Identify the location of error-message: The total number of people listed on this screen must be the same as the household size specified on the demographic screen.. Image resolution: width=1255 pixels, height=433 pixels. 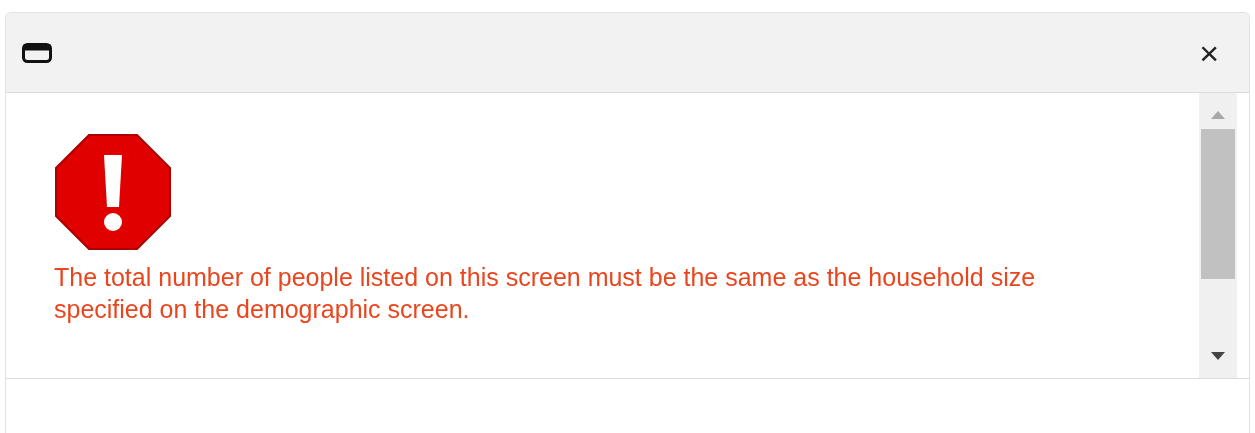
(545, 293).